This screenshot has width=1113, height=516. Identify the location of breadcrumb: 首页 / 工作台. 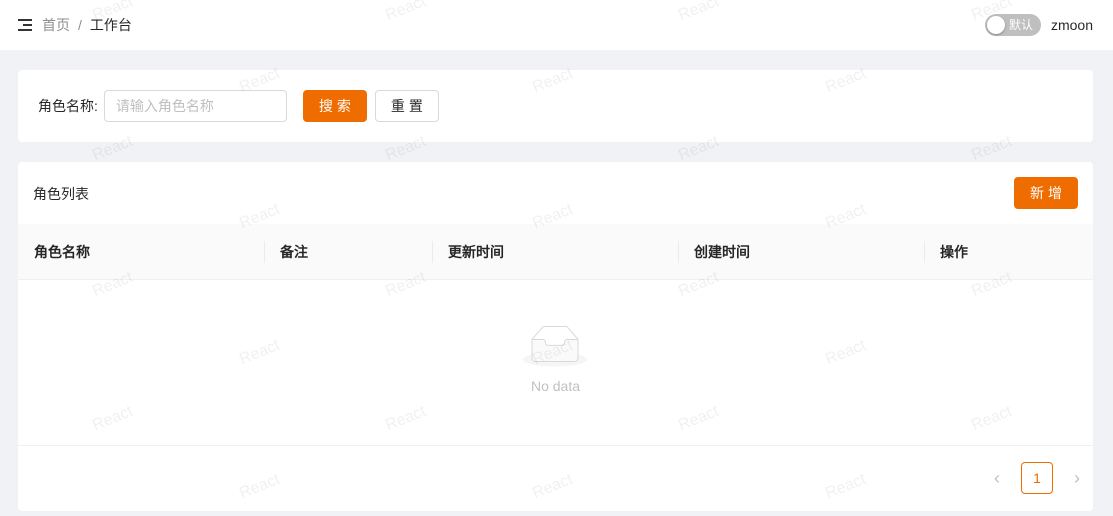
(87, 25).